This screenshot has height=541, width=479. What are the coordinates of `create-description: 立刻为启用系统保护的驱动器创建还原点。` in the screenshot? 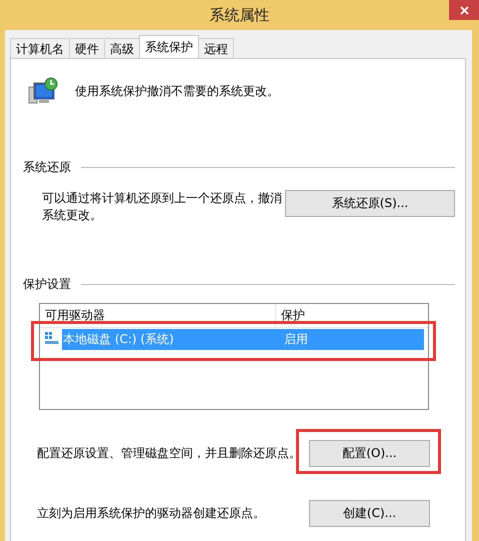 It's located at (151, 513).